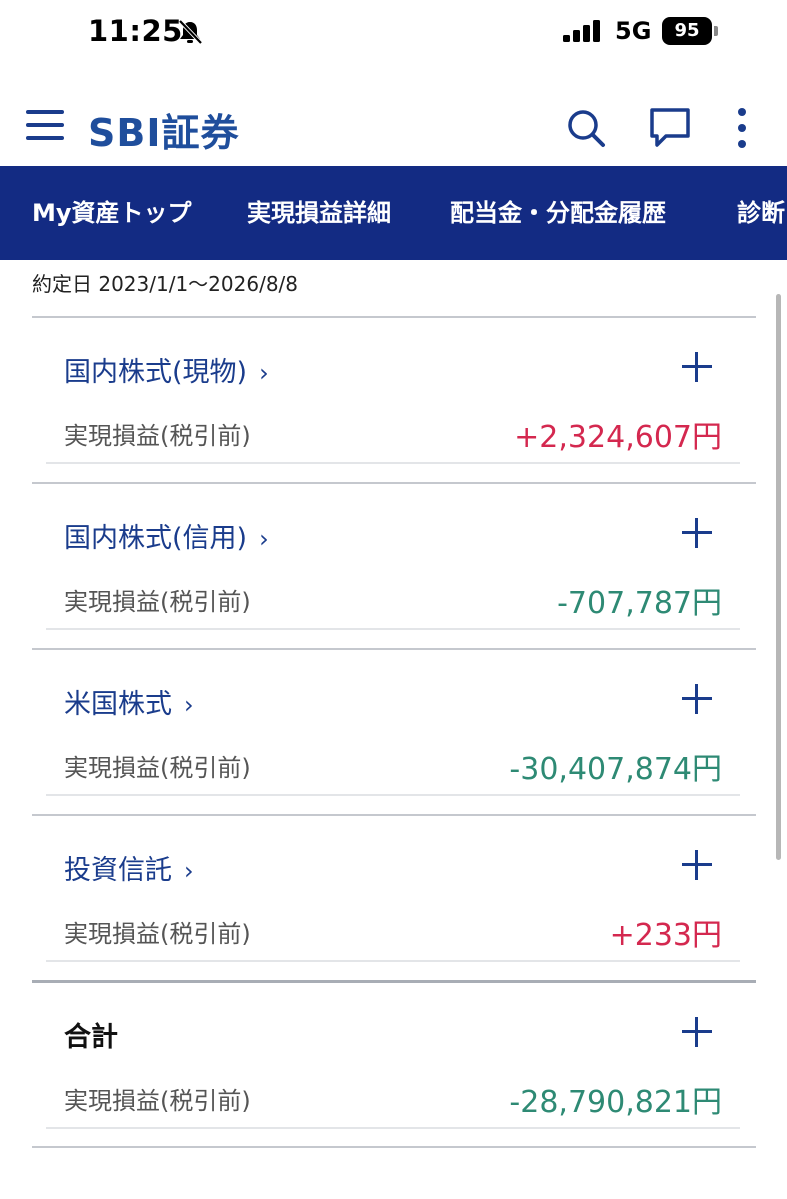  Describe the element at coordinates (135, 31) in the screenshot. I see `status-time: 11:25` at that location.